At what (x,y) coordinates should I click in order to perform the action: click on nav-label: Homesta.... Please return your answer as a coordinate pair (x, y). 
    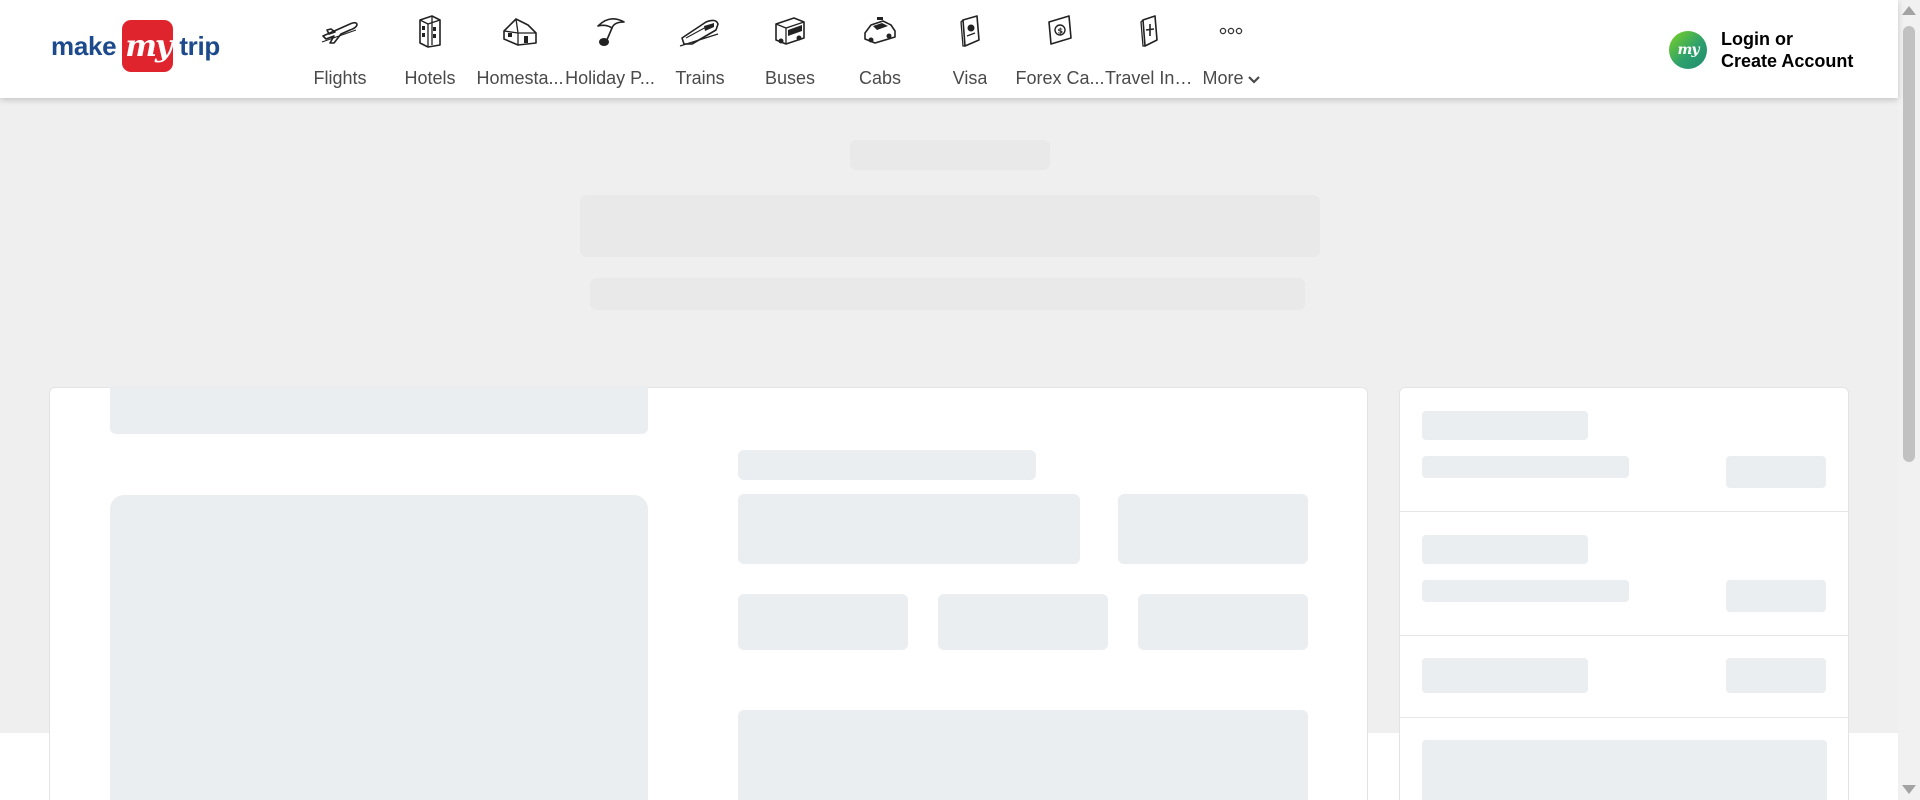
    Looking at the image, I should click on (520, 78).